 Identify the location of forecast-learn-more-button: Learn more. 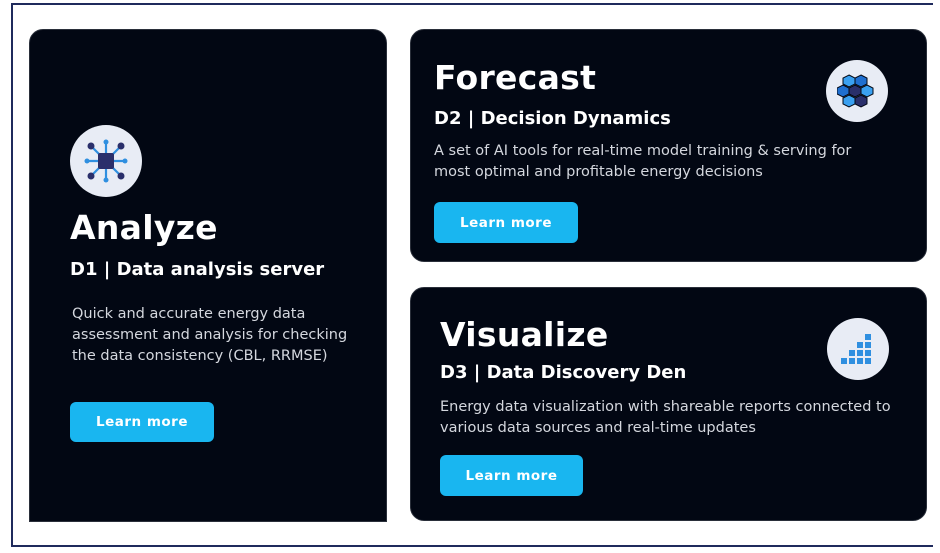
(506, 222).